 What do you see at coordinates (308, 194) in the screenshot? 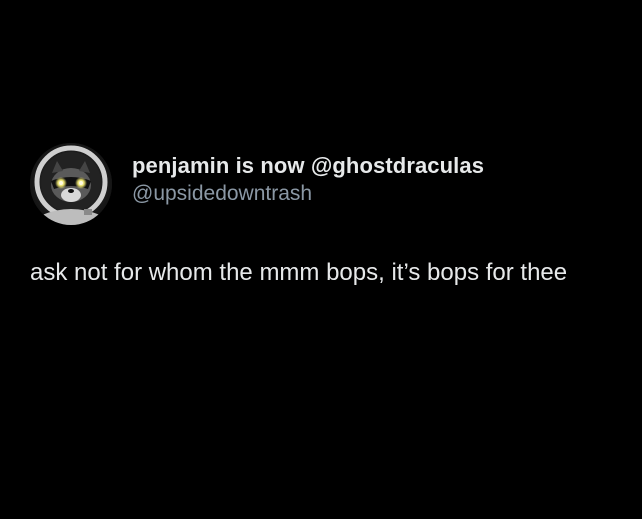
I see `user-handle: @upsidedowntrash` at bounding box center [308, 194].